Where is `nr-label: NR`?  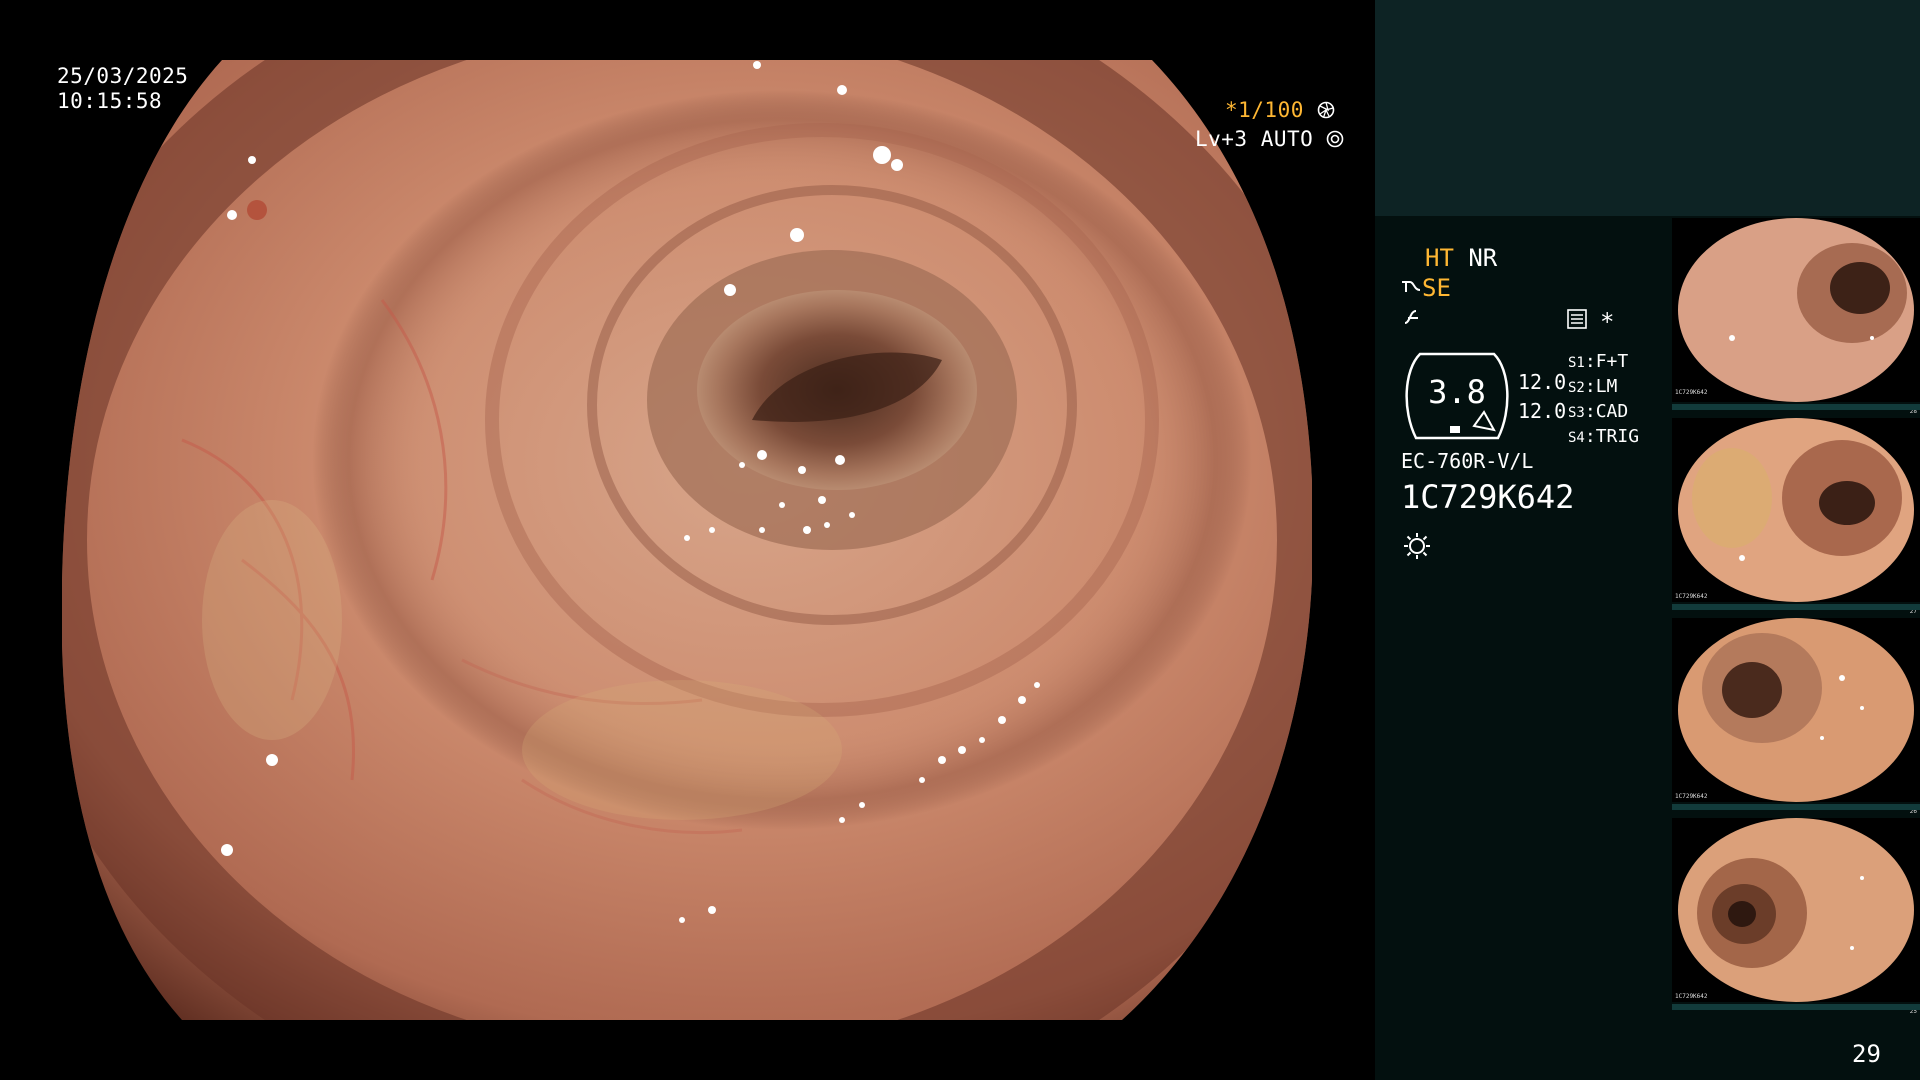
nr-label: NR is located at coordinates (1483, 258).